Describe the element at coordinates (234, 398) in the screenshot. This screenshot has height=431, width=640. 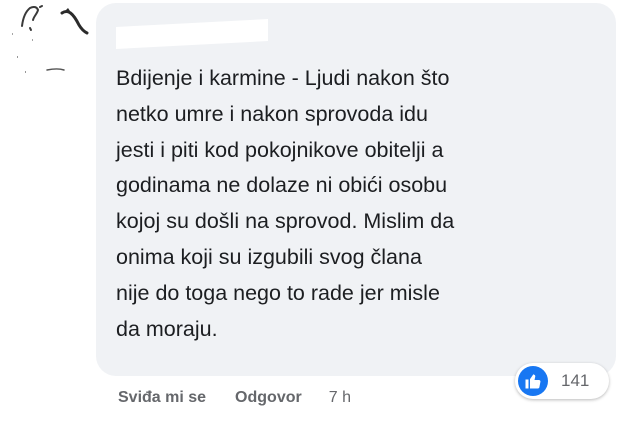
I see `comment-actions: Sviđa mi se Odgovor 7 h` at that location.